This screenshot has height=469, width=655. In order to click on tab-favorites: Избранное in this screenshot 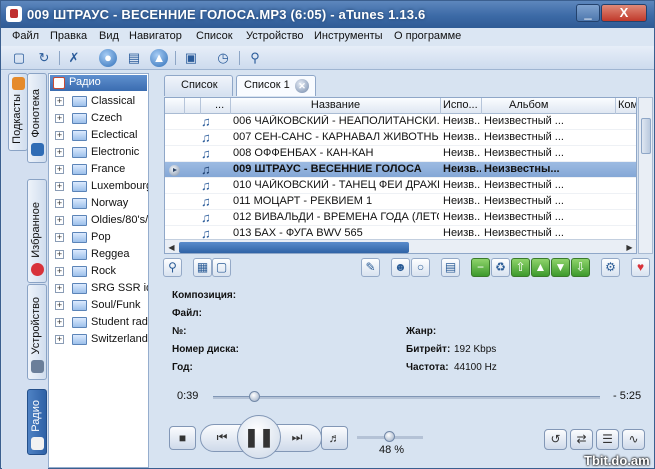, I will do `click(37, 231)`.